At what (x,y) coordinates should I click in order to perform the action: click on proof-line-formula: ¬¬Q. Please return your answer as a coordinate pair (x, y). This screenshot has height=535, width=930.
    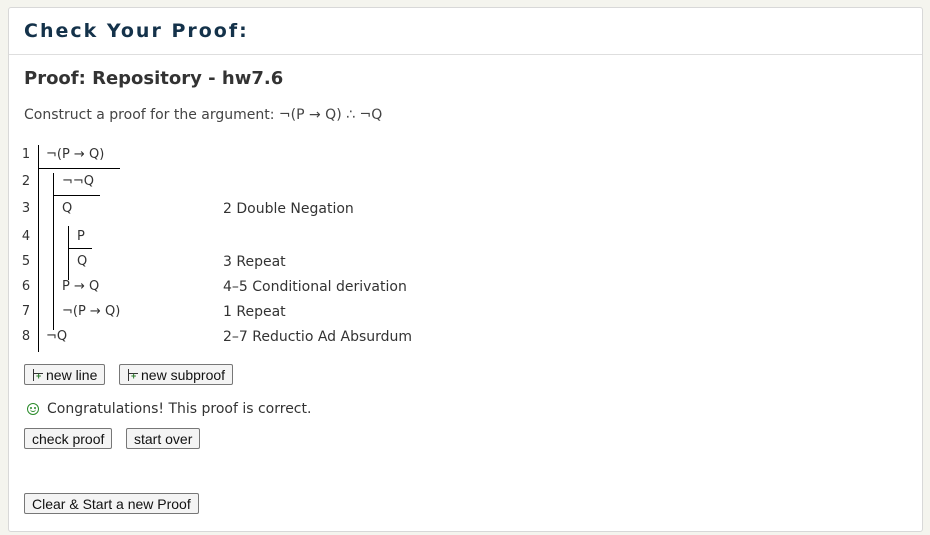
    Looking at the image, I should click on (78, 181).